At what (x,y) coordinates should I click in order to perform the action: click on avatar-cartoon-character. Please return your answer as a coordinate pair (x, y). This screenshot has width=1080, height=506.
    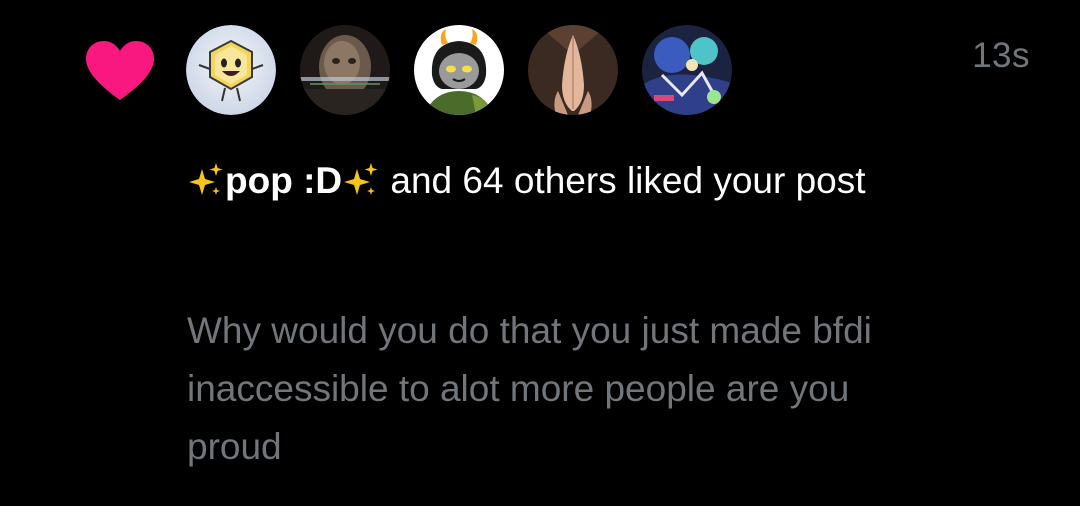
    Looking at the image, I should click on (231, 70).